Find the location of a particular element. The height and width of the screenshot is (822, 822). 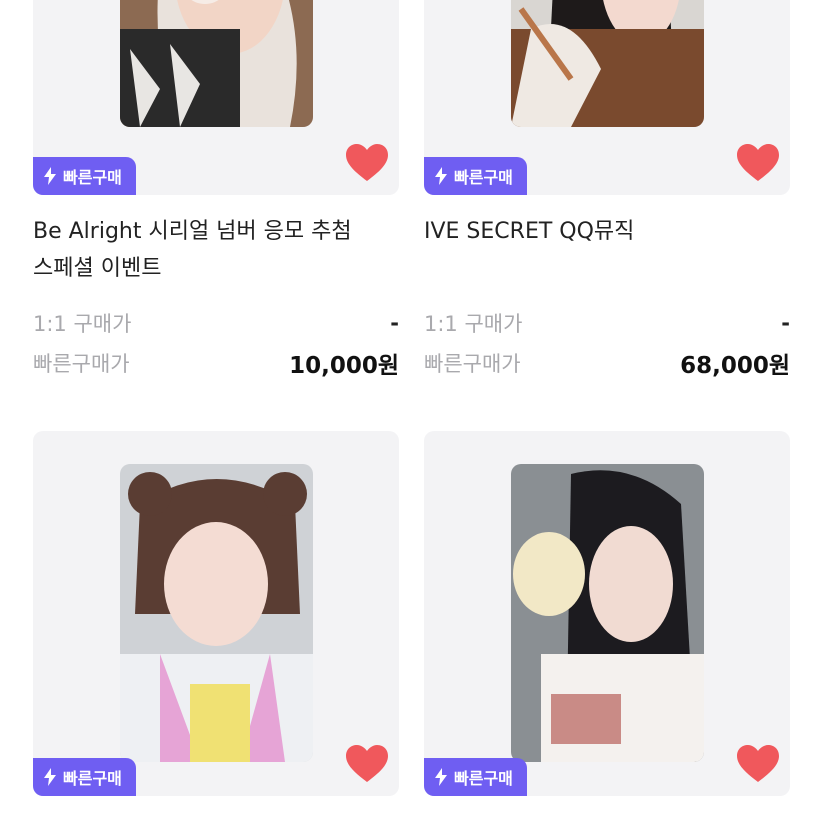

quick-buy-price-row: 빠른구매가 68,000원 is located at coordinates (607, 363).